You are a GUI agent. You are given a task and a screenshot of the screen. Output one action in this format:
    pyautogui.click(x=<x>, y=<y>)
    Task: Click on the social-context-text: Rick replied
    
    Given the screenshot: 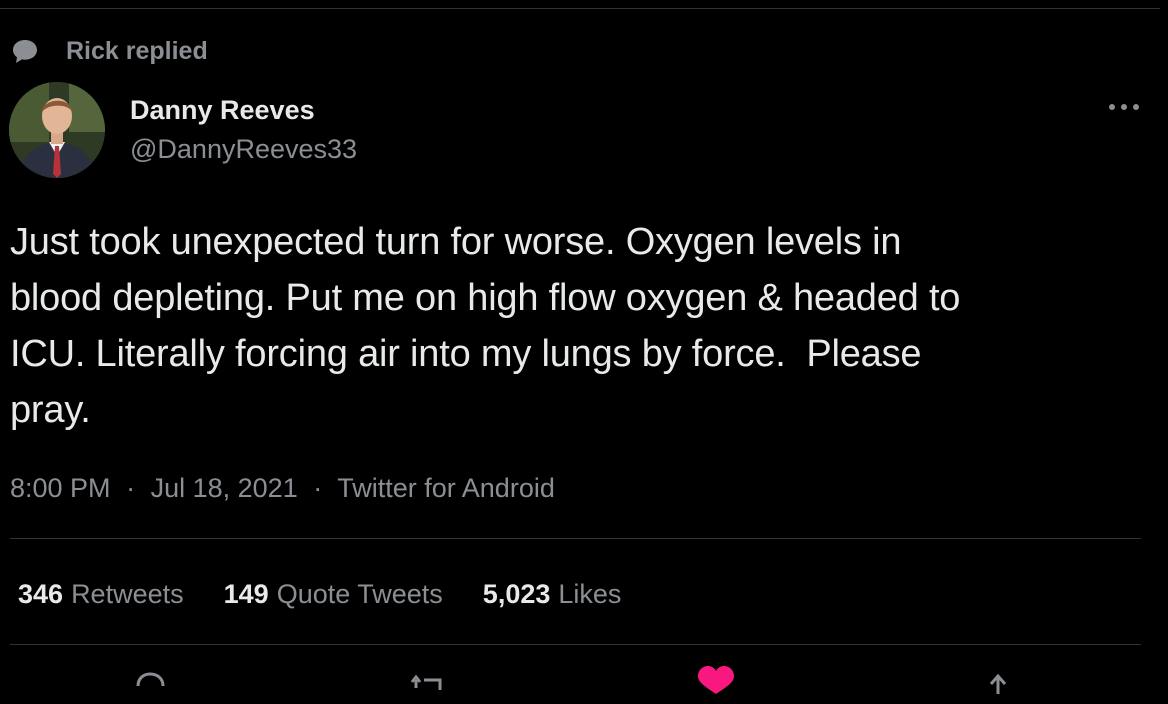 What is the action you would take?
    pyautogui.click(x=137, y=51)
    